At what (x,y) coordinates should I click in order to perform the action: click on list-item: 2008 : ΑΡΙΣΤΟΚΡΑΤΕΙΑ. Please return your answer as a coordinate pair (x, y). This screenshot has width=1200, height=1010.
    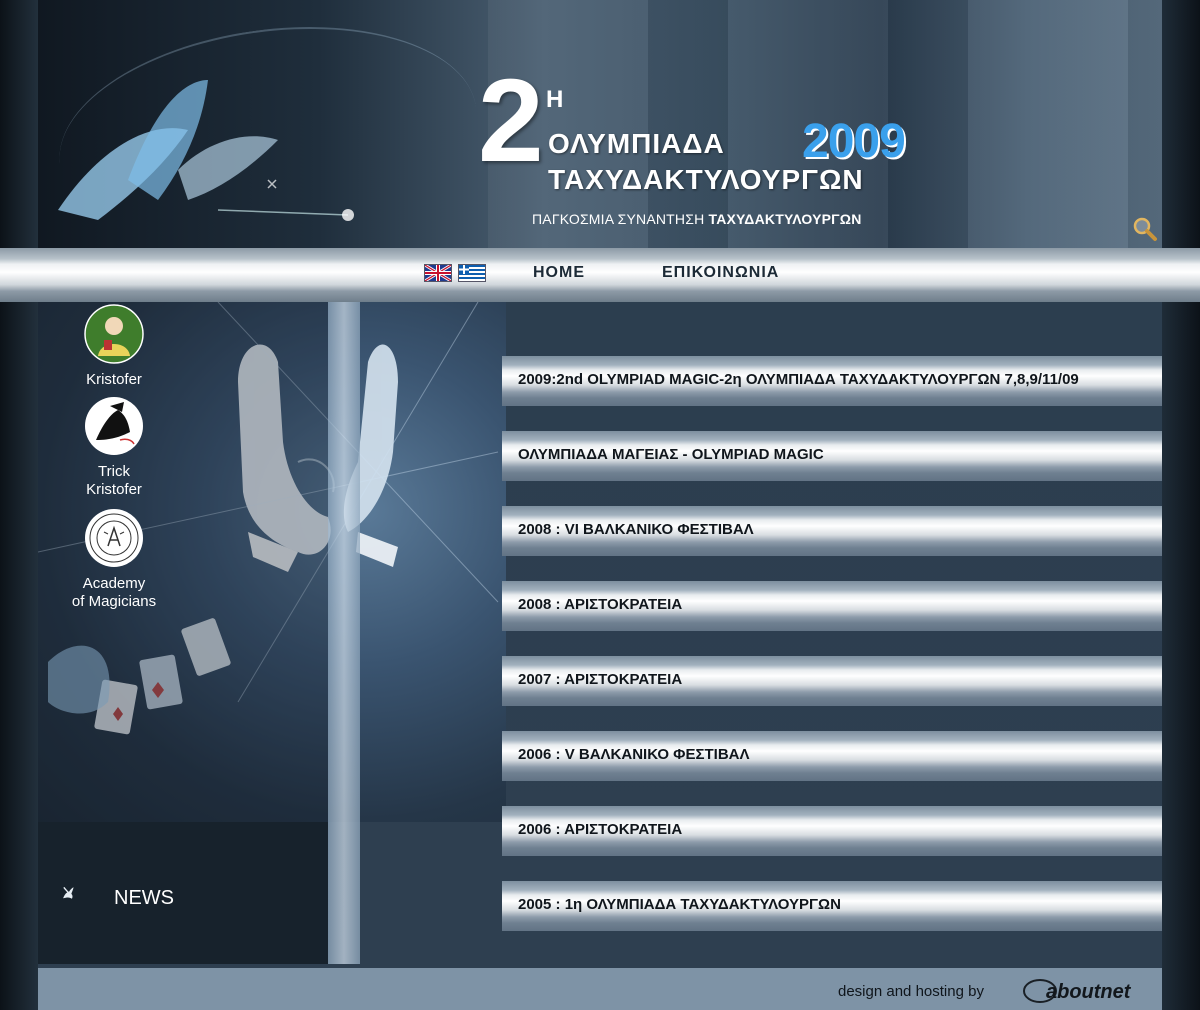
    Looking at the image, I should click on (832, 618).